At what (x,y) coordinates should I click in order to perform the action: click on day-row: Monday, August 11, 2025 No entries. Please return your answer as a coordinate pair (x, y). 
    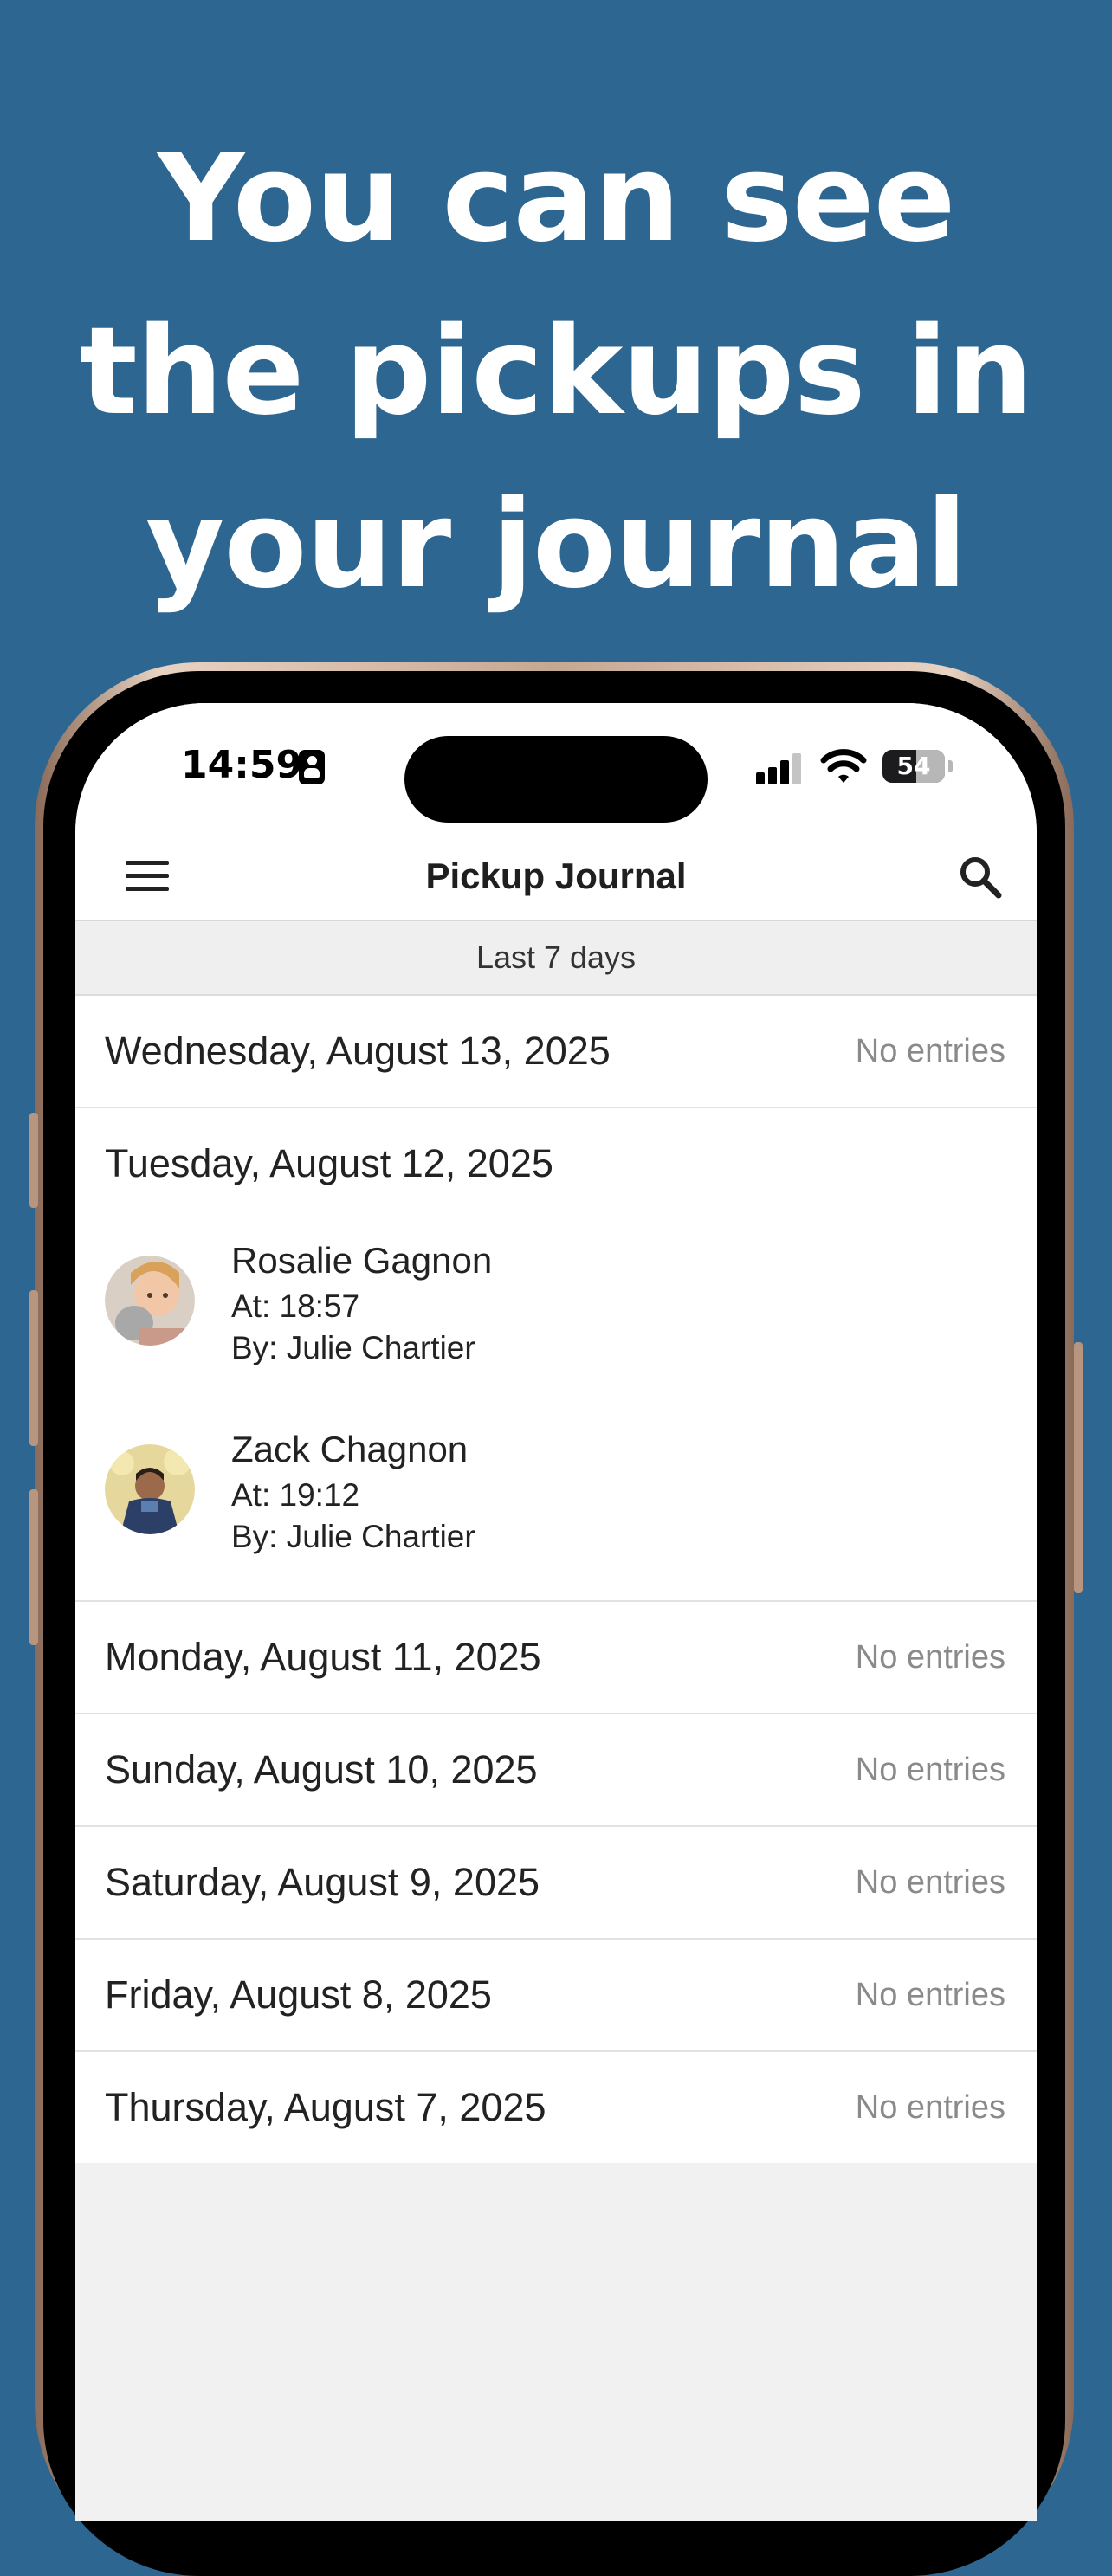
    Looking at the image, I should click on (556, 1658).